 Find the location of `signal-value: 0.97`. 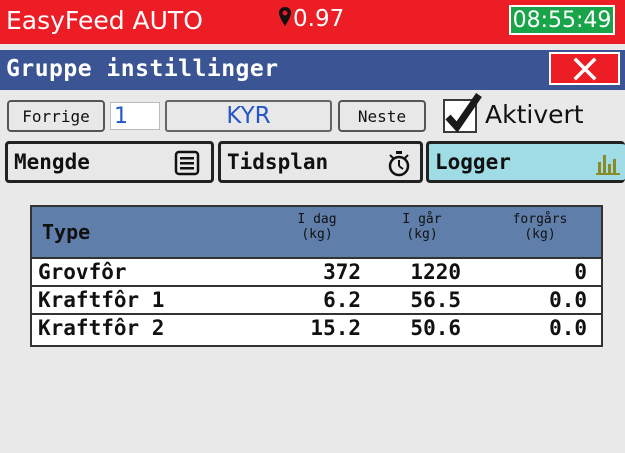

signal-value: 0.97 is located at coordinates (319, 19).